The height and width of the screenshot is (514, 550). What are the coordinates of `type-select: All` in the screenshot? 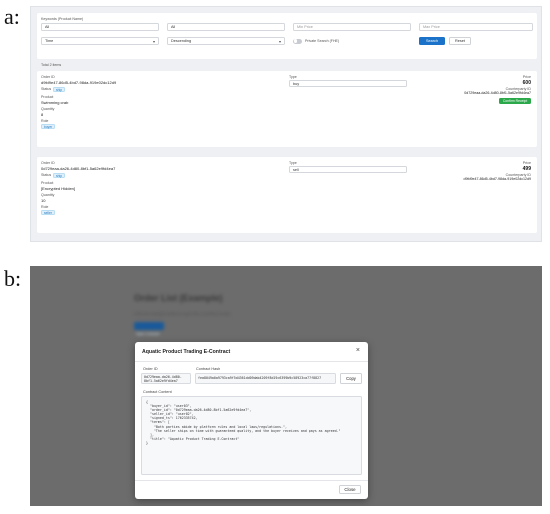 It's located at (226, 27).